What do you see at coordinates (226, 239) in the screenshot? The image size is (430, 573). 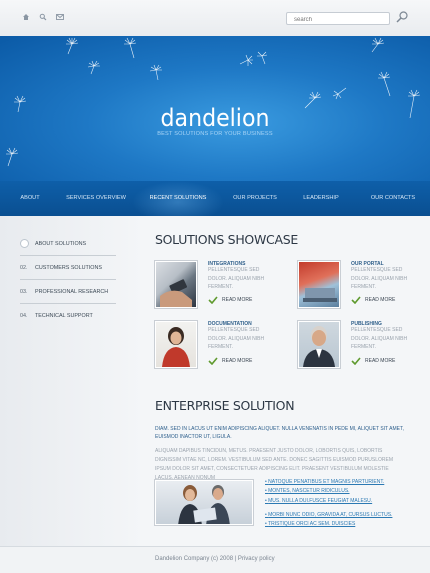 I see `showcase-heading: SOLUTIONS SHOWCASE` at bounding box center [226, 239].